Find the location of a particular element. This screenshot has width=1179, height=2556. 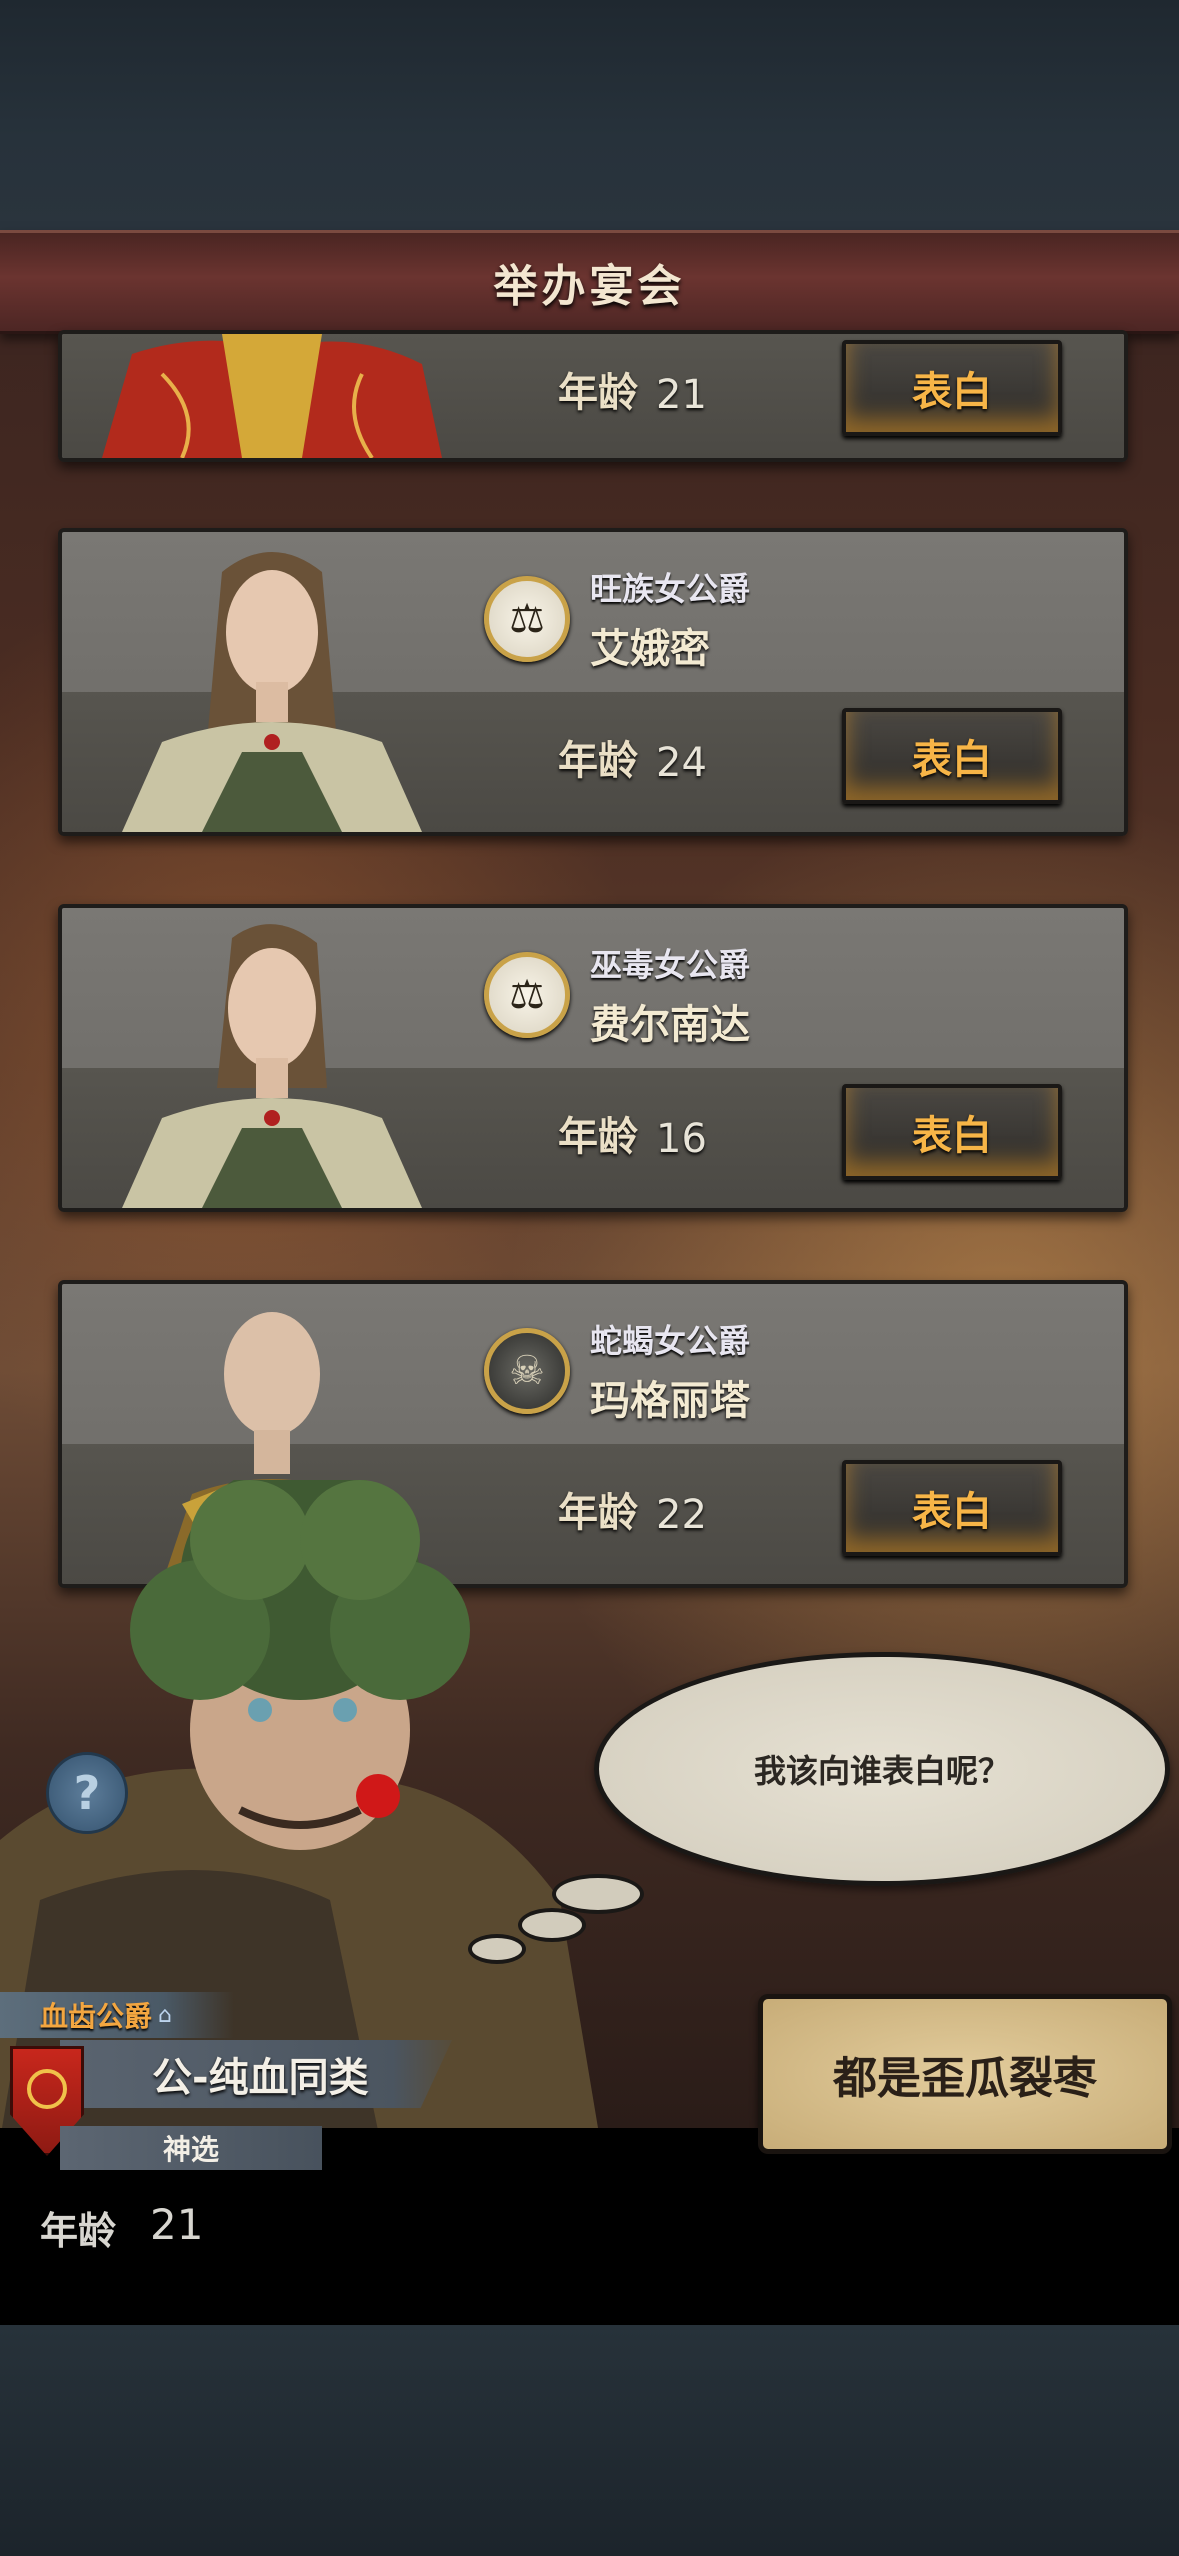

house-icon: ⌂ is located at coordinates (165, 2015).